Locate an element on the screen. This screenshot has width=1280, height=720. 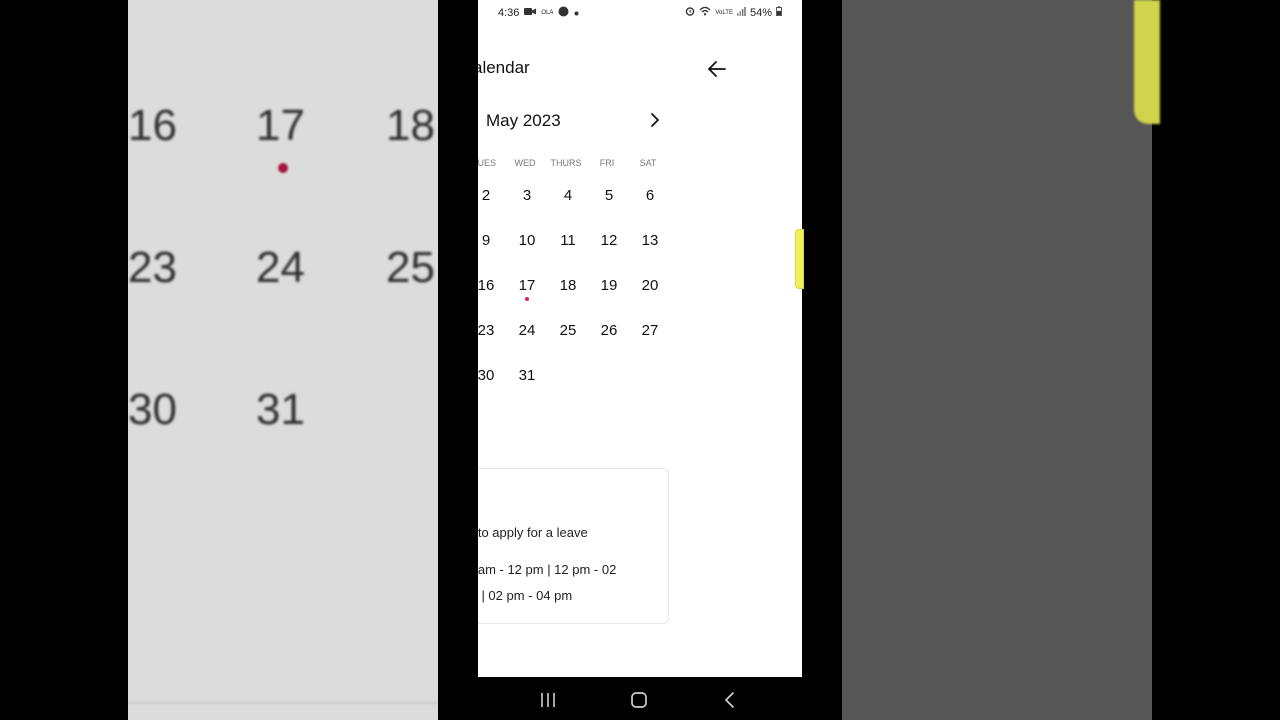
bg-number: 24 is located at coordinates (280, 267).